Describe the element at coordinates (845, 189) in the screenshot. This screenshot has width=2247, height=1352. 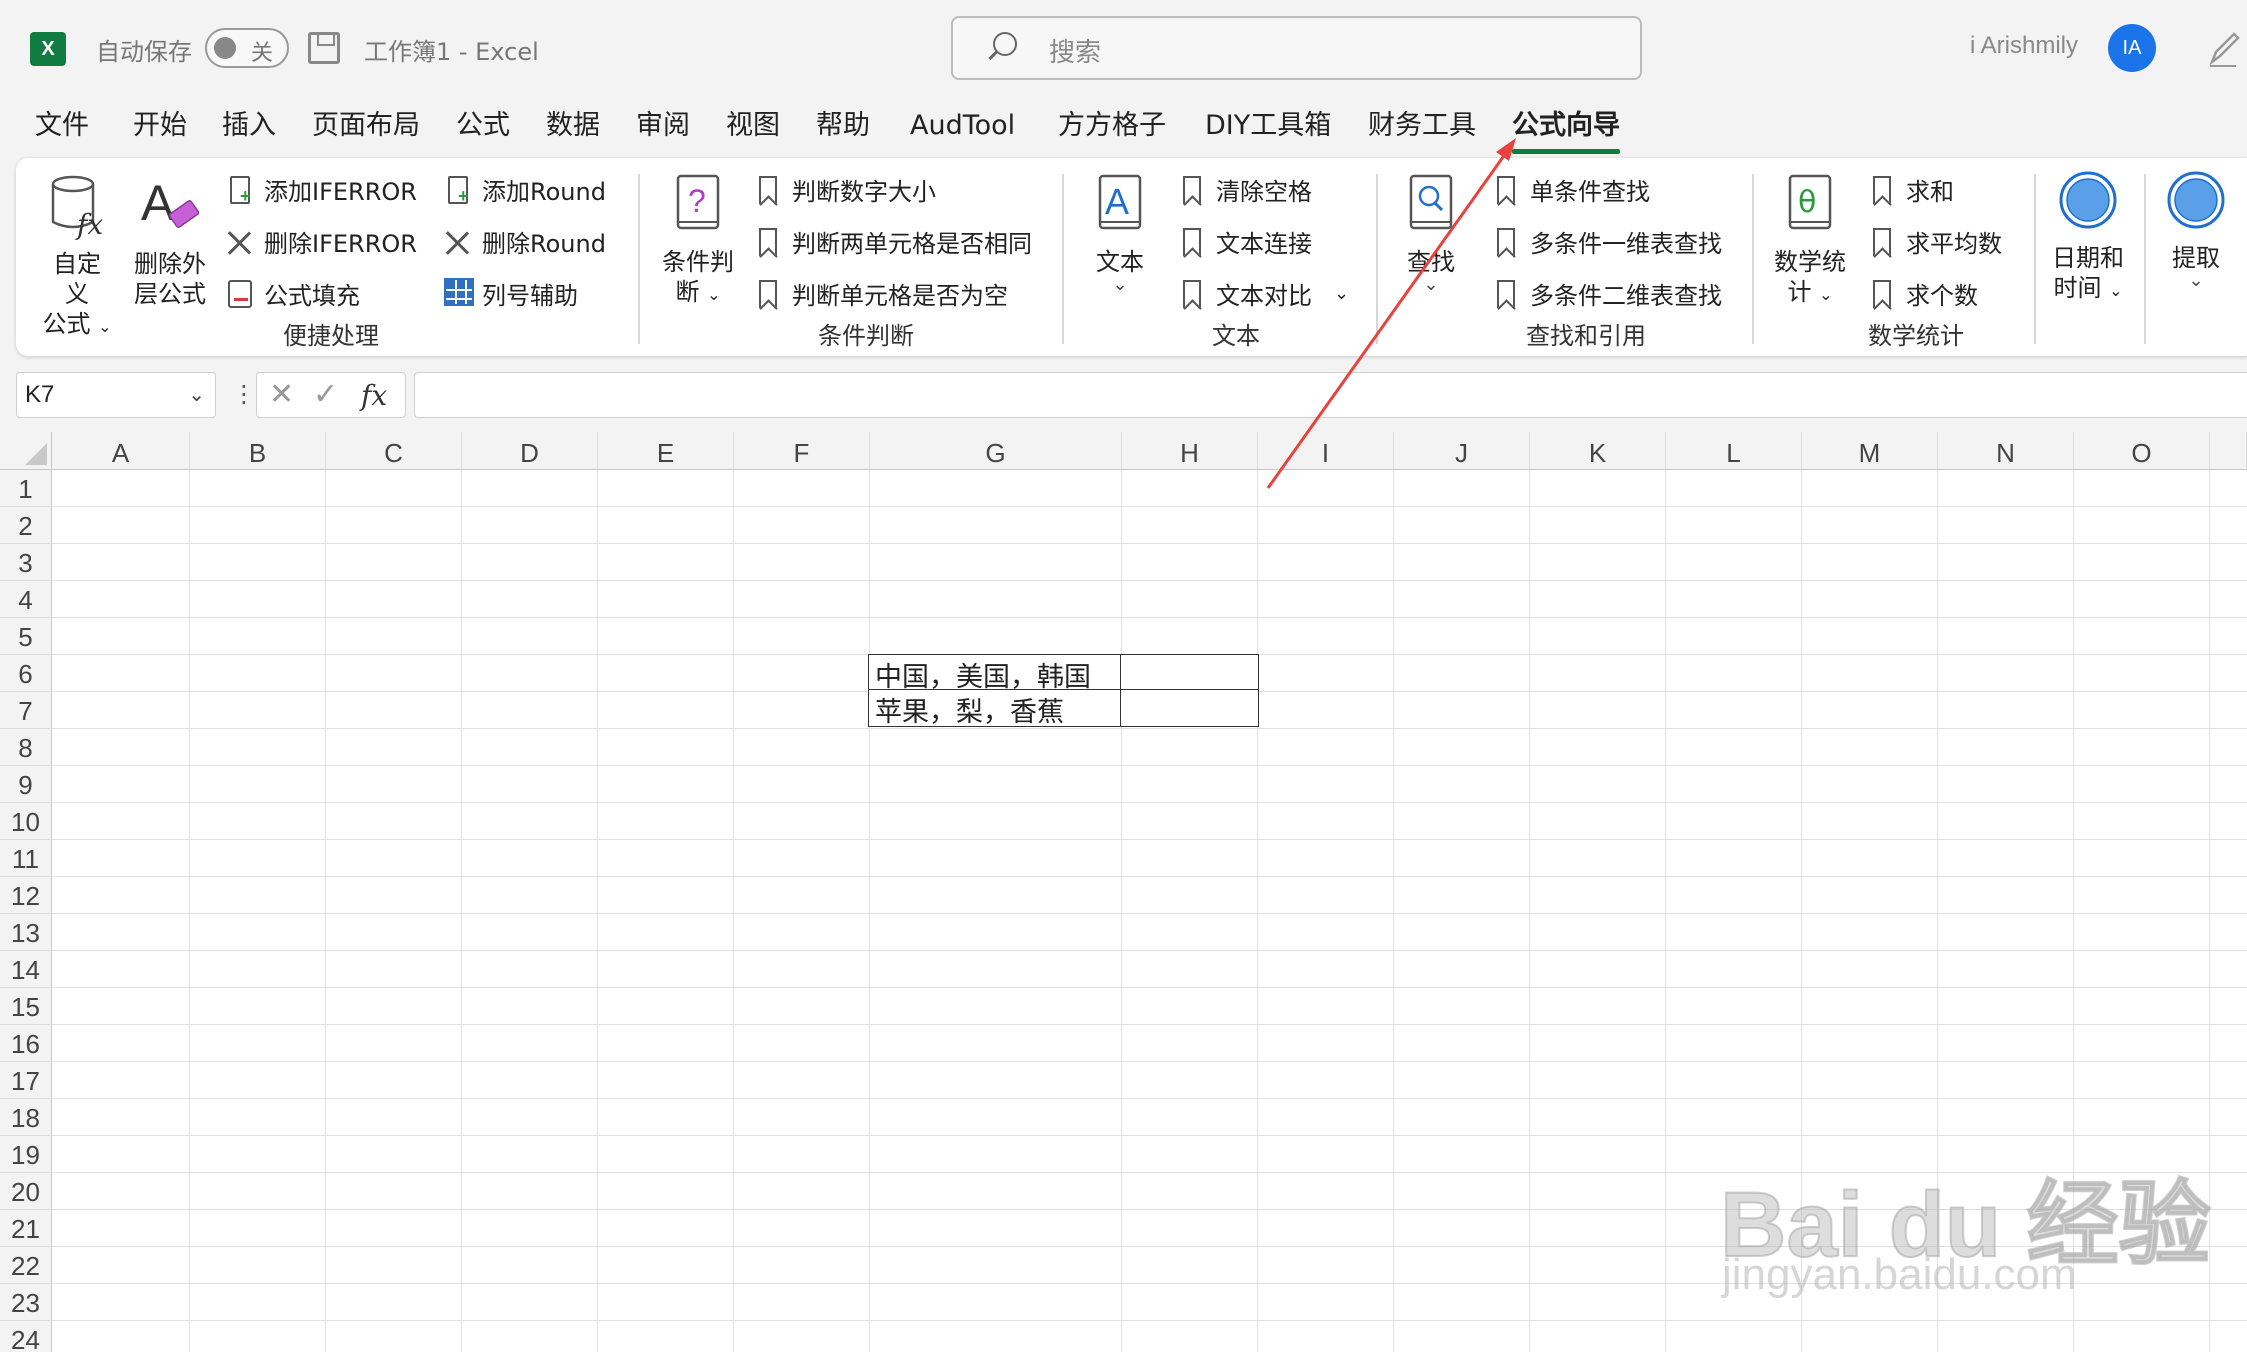
I see `judge-number-size-button: 判断数字大小` at that location.